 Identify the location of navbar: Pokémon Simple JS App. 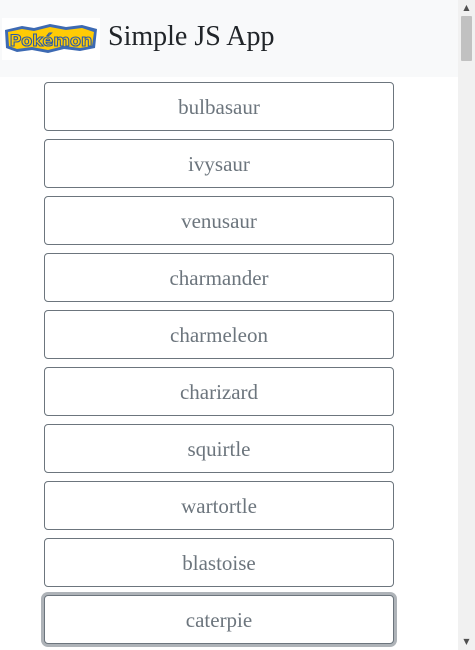
(229, 38).